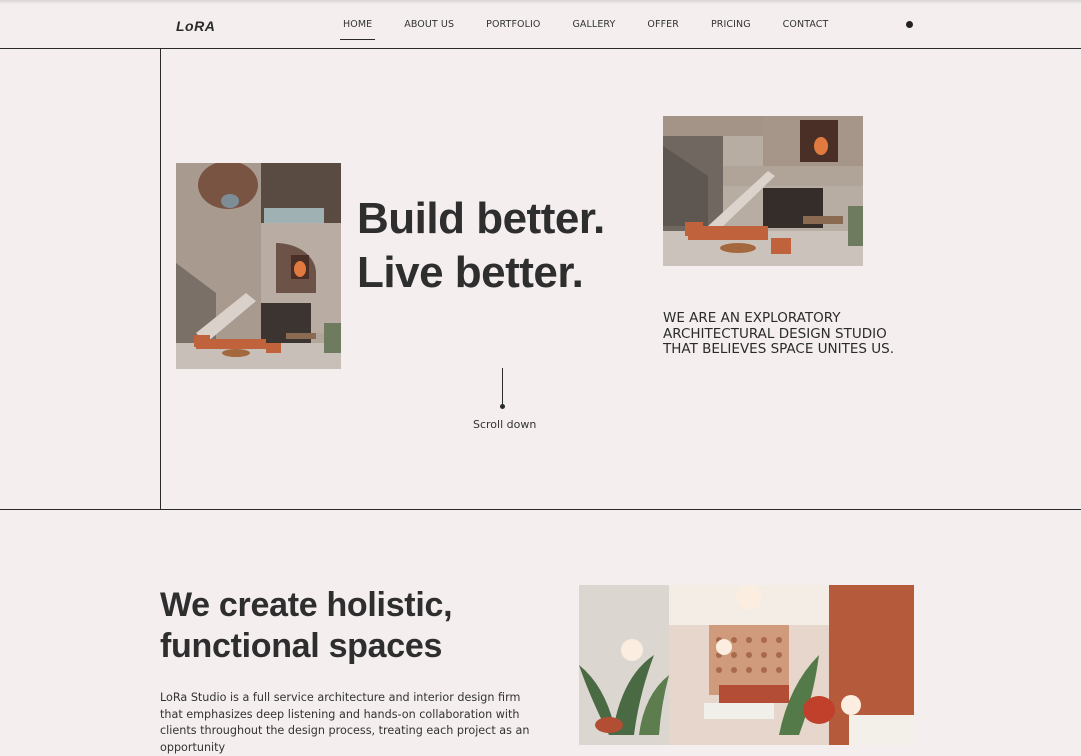 This screenshot has height=756, width=1081. I want to click on nav-item-pricing: PRICING, so click(731, 29).